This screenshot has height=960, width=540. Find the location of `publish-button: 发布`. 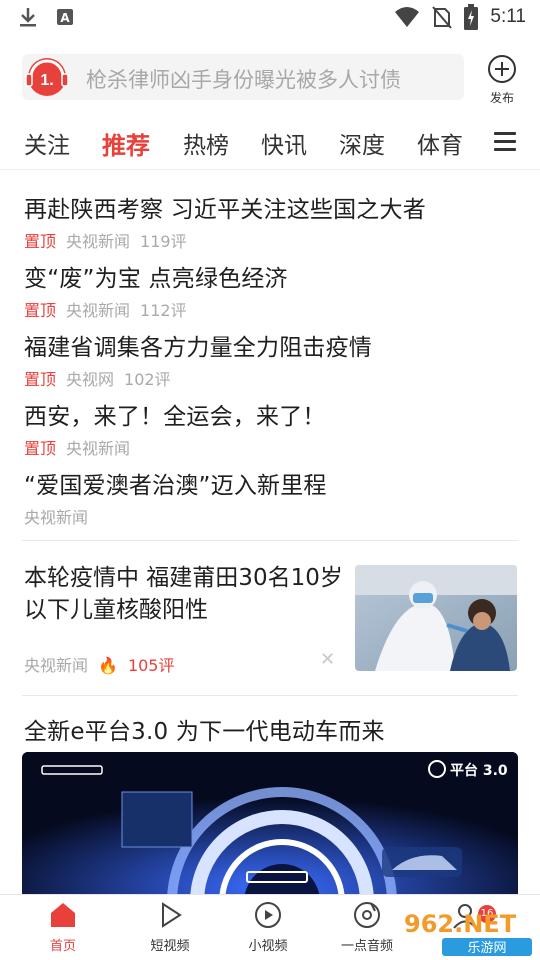

publish-button: 发布 is located at coordinates (502, 80).